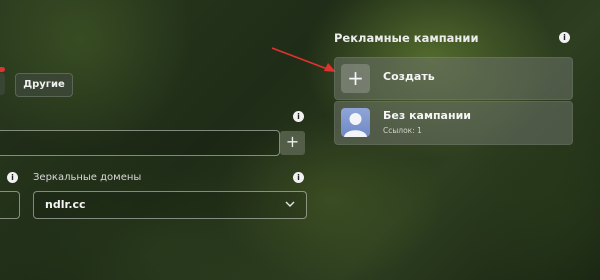 This screenshot has width=600, height=280. I want to click on campaign-name: Без кампании, so click(427, 115).